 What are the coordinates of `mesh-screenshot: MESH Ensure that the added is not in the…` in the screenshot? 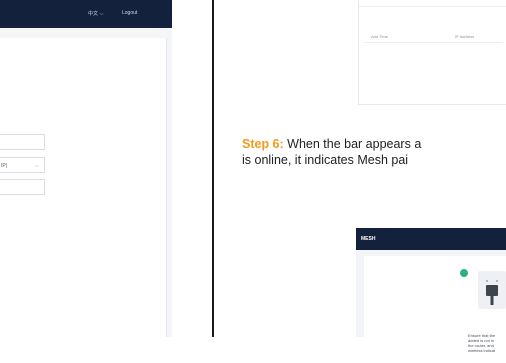 It's located at (431, 290).